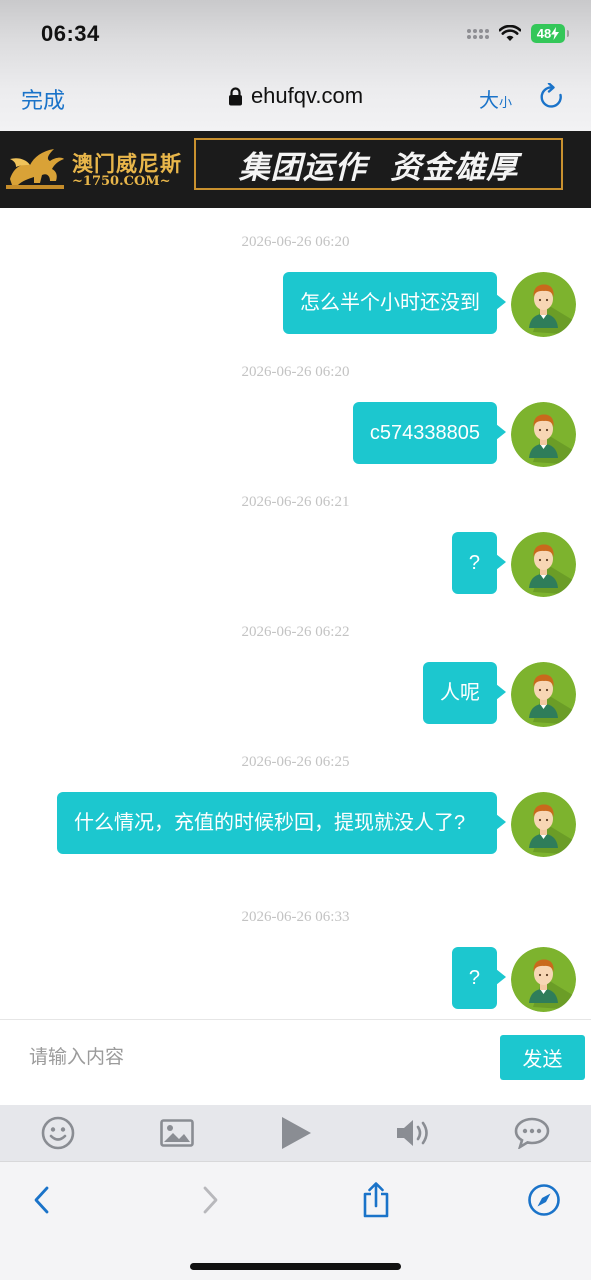  What do you see at coordinates (544, 1200) in the screenshot?
I see `compass-icon` at bounding box center [544, 1200].